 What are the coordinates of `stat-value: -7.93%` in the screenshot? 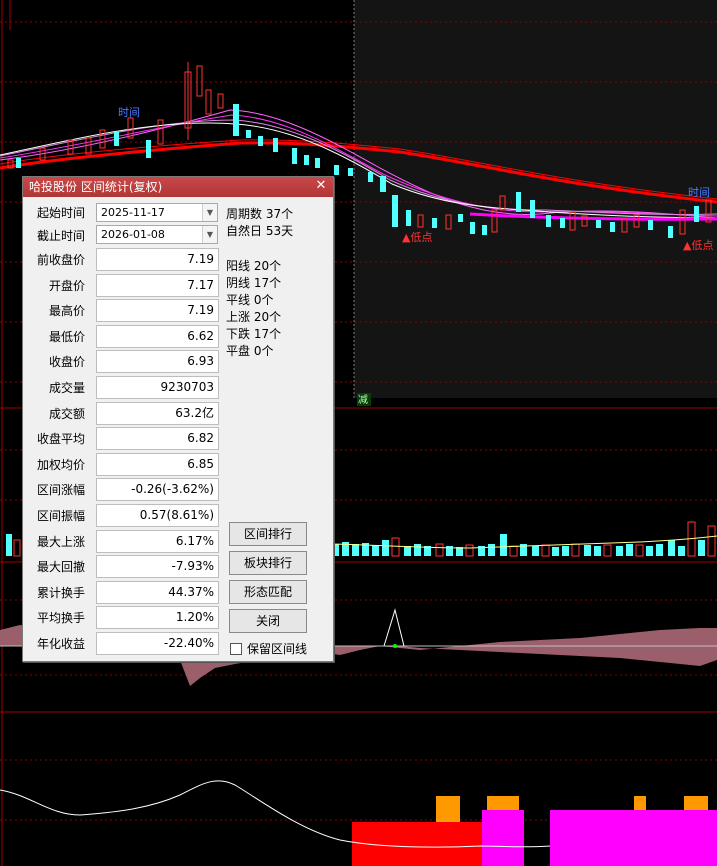 It's located at (192, 566).